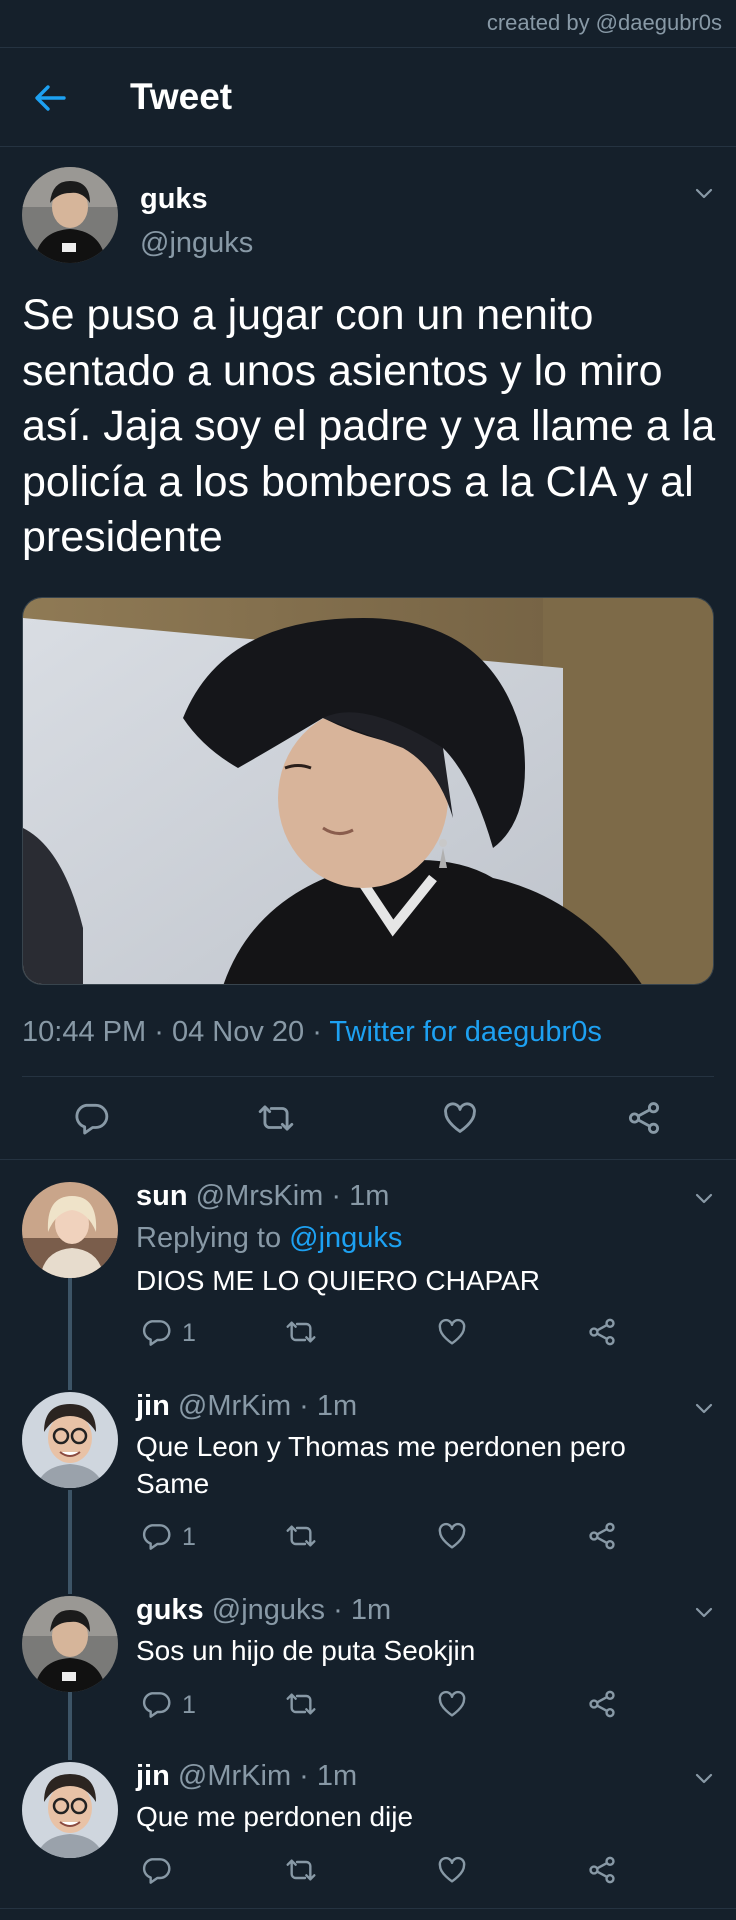 This screenshot has width=736, height=1920. Describe the element at coordinates (345, 1238) in the screenshot. I see `replying-to-link: @jnguks` at that location.